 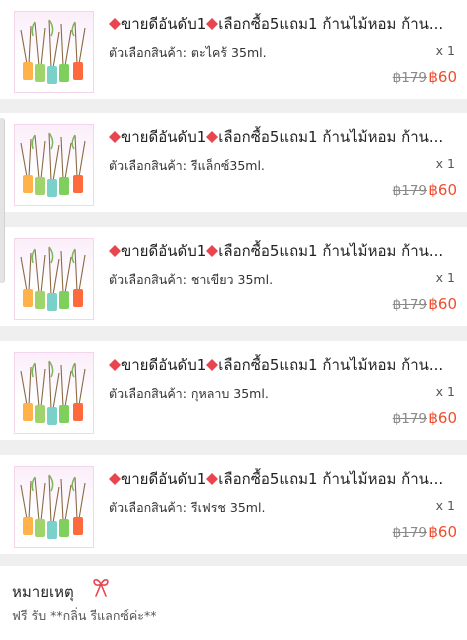 I want to click on notes-label: หมายเหตุ, so click(x=43, y=592).